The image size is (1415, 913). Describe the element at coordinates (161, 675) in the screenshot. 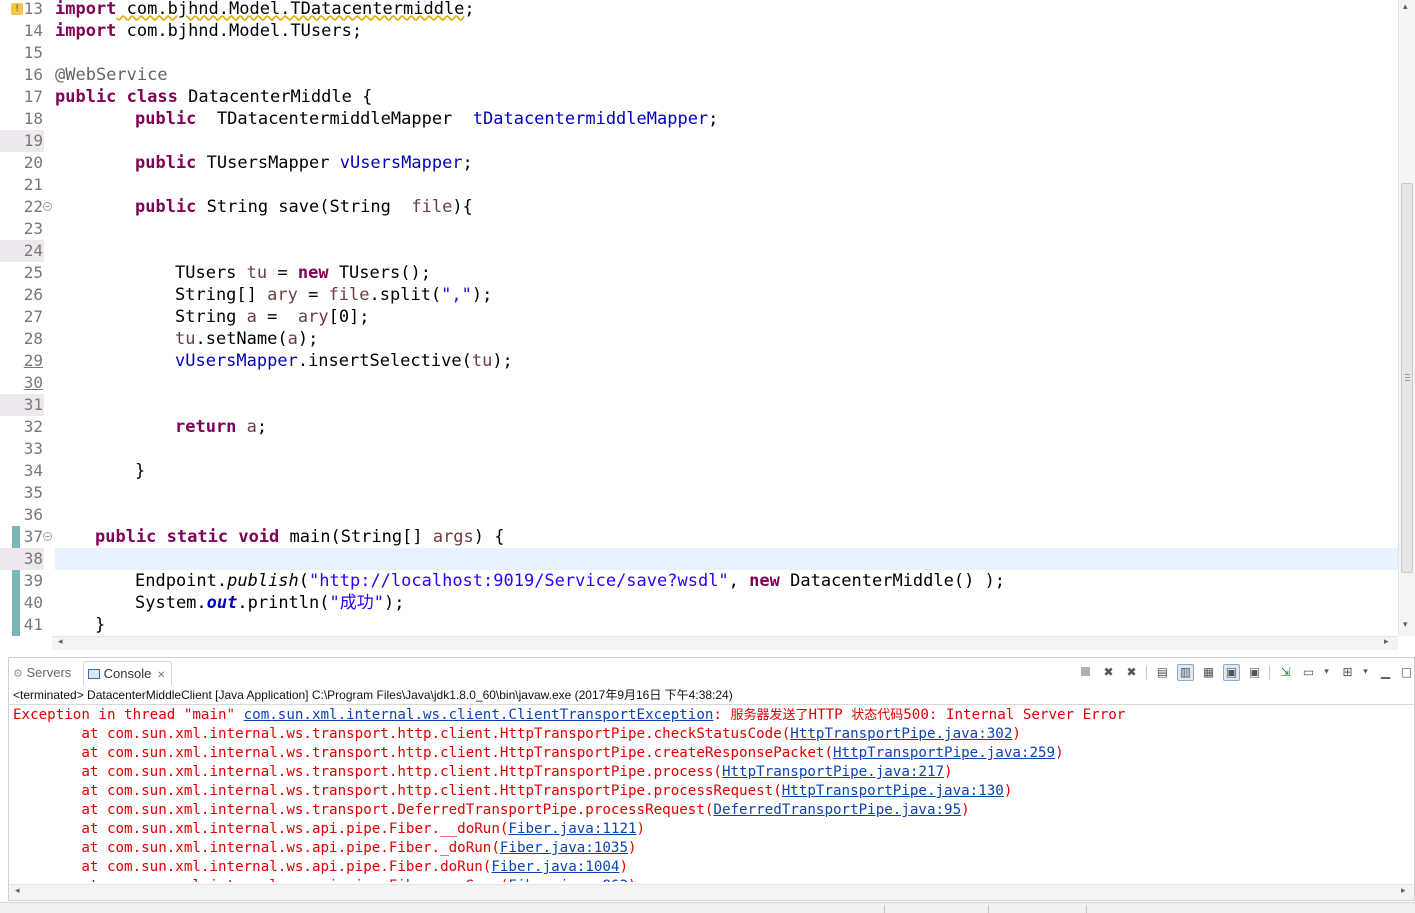

I see `close-icon: ✕` at that location.